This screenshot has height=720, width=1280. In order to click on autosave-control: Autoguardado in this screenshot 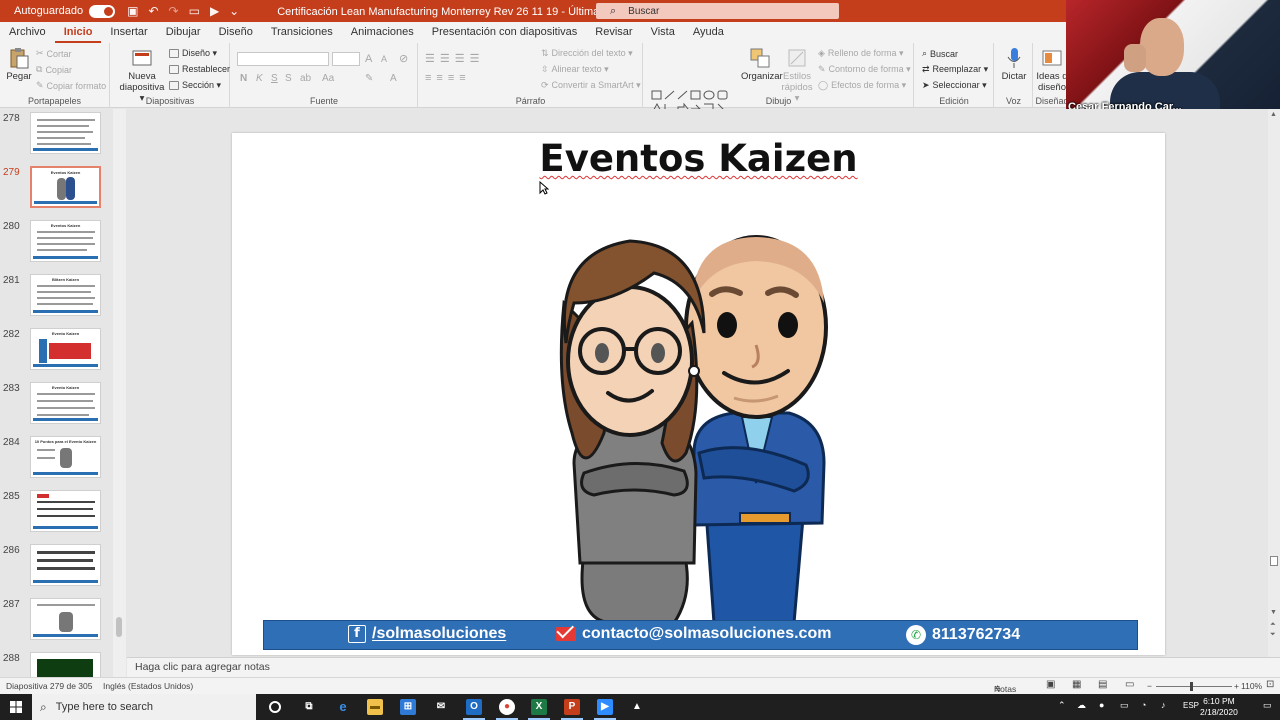, I will do `click(65, 11)`.